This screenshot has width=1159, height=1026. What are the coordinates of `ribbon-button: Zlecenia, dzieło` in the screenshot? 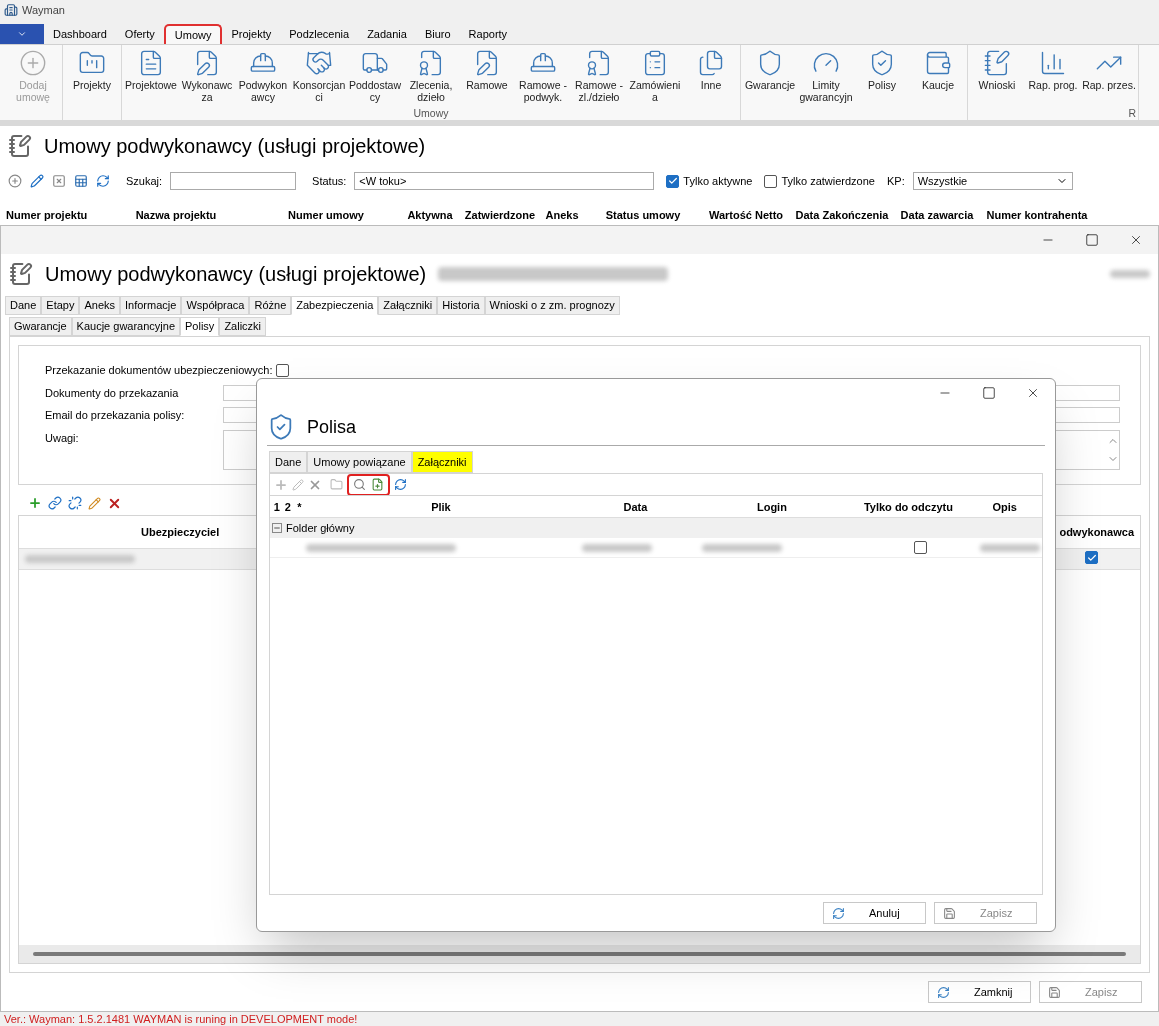 It's located at (431, 77).